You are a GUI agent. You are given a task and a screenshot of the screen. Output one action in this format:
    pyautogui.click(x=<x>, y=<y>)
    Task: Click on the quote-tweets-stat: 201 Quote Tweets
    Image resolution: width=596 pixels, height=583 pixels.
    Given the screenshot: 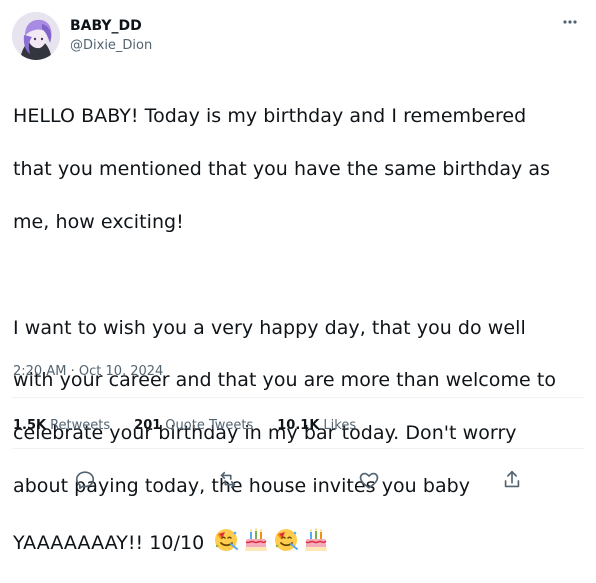 What is the action you would take?
    pyautogui.click(x=193, y=425)
    